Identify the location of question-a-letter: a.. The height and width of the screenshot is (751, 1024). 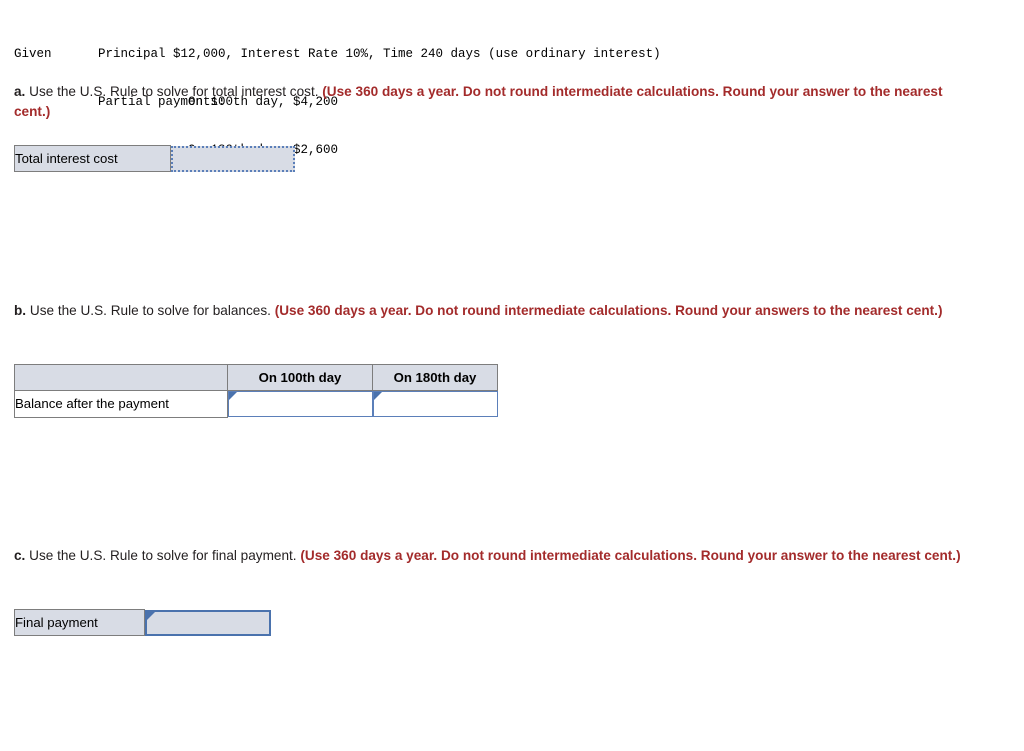
(20, 91).